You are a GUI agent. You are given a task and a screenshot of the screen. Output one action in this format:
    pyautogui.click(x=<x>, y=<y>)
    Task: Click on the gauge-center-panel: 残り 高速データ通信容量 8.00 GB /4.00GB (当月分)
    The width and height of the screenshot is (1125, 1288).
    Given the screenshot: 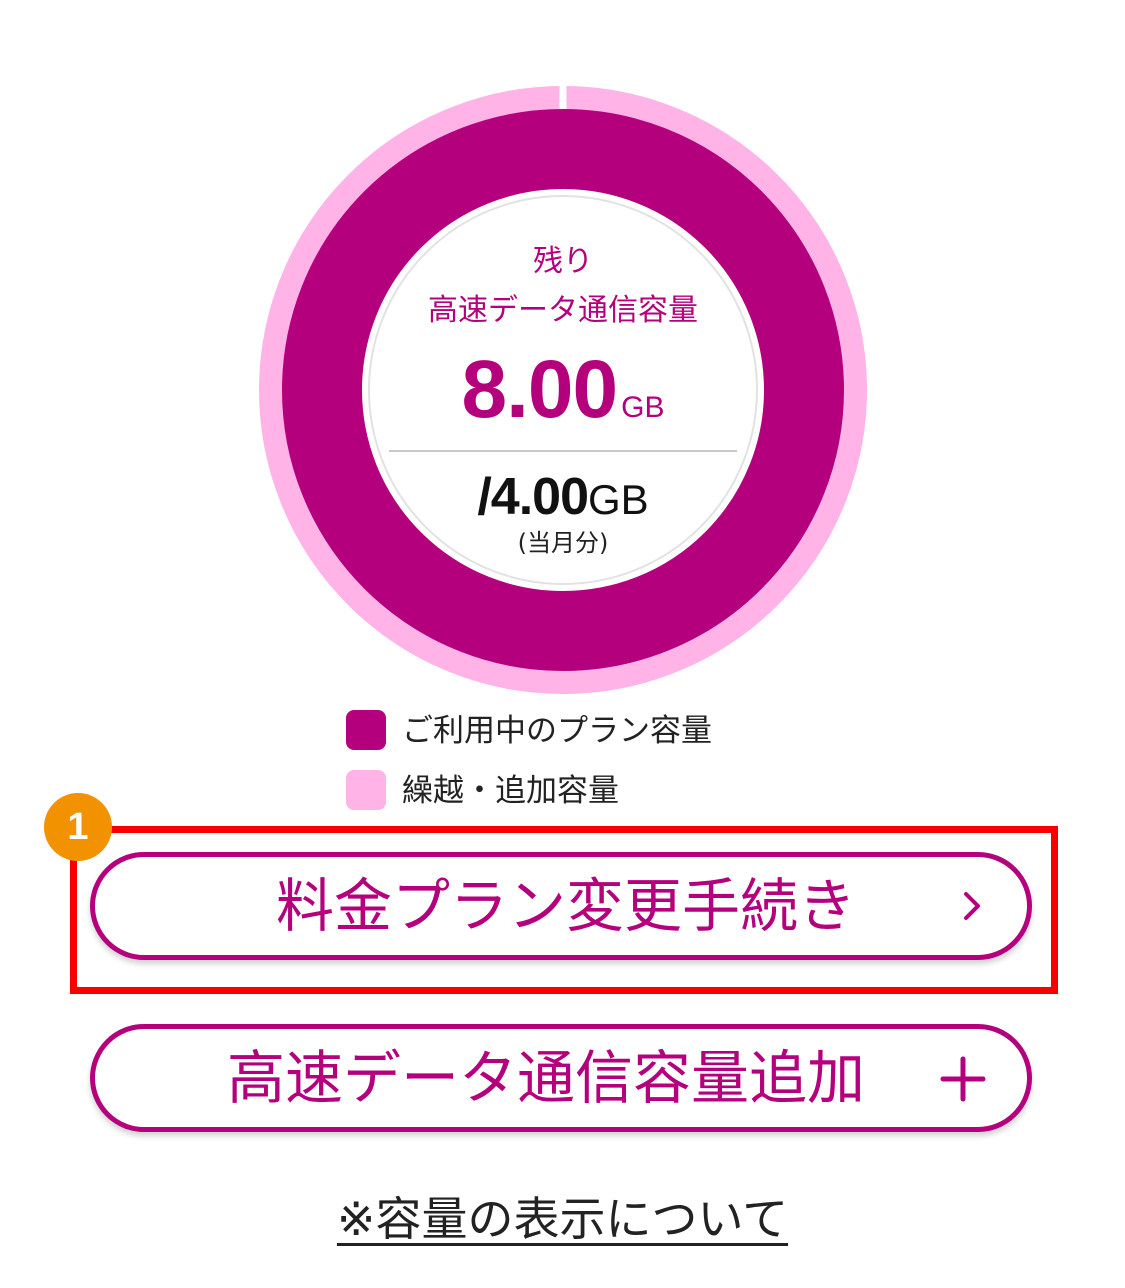 What is the action you would take?
    pyautogui.click(x=563, y=388)
    